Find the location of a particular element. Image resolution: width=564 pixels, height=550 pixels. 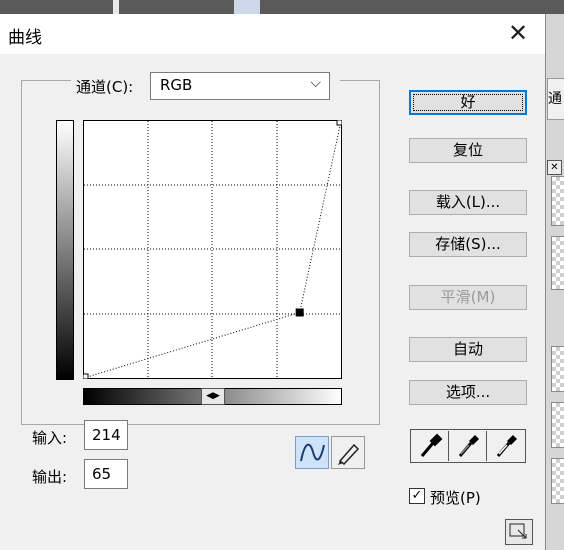

pencil-icon is located at coordinates (348, 452).